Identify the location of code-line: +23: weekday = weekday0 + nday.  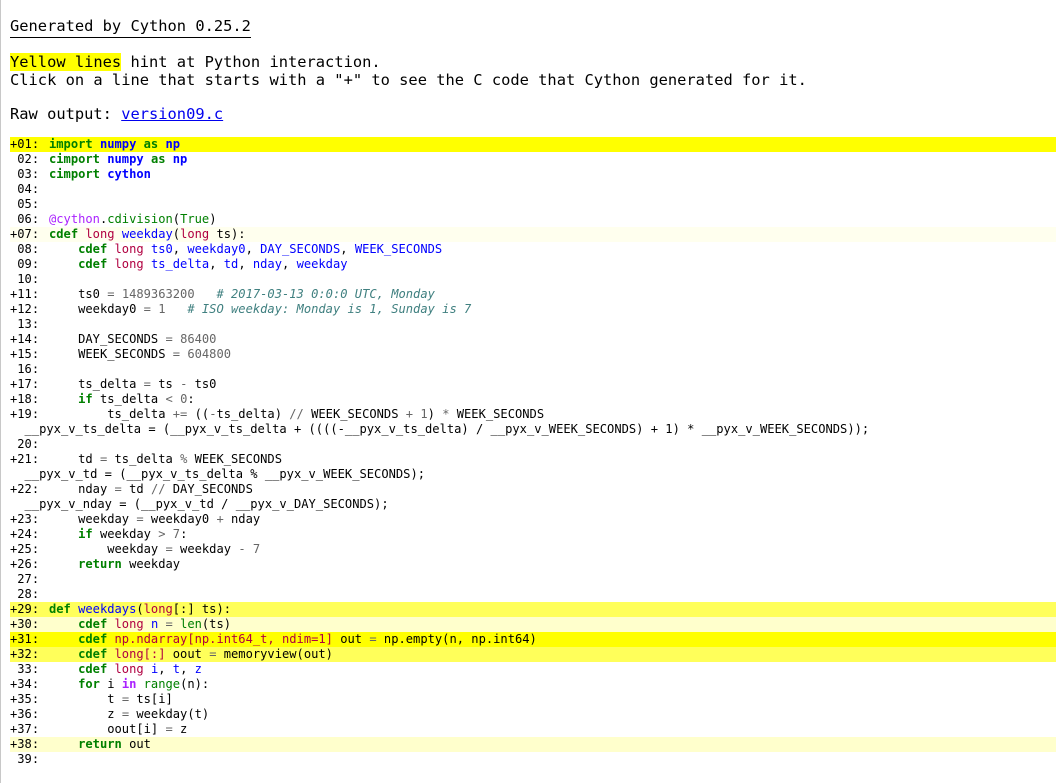
(533, 519).